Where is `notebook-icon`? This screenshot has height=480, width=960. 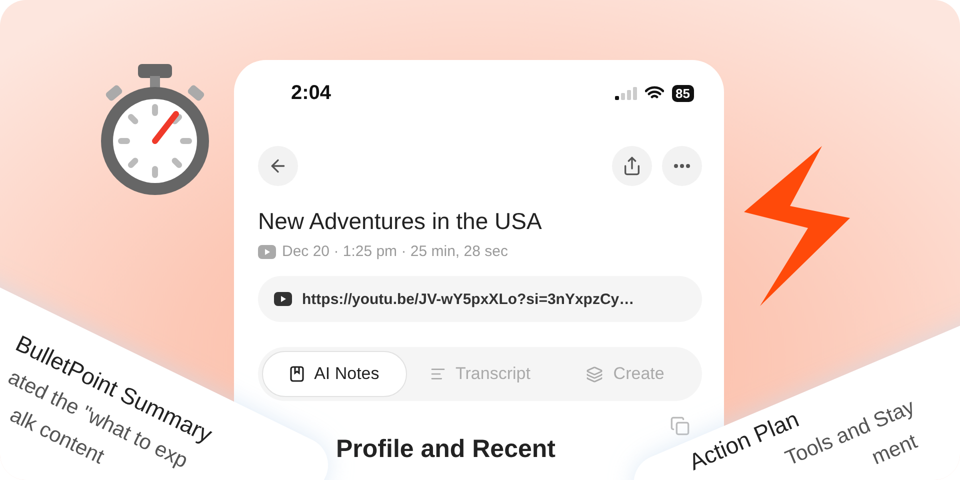
notebook-icon is located at coordinates (297, 374).